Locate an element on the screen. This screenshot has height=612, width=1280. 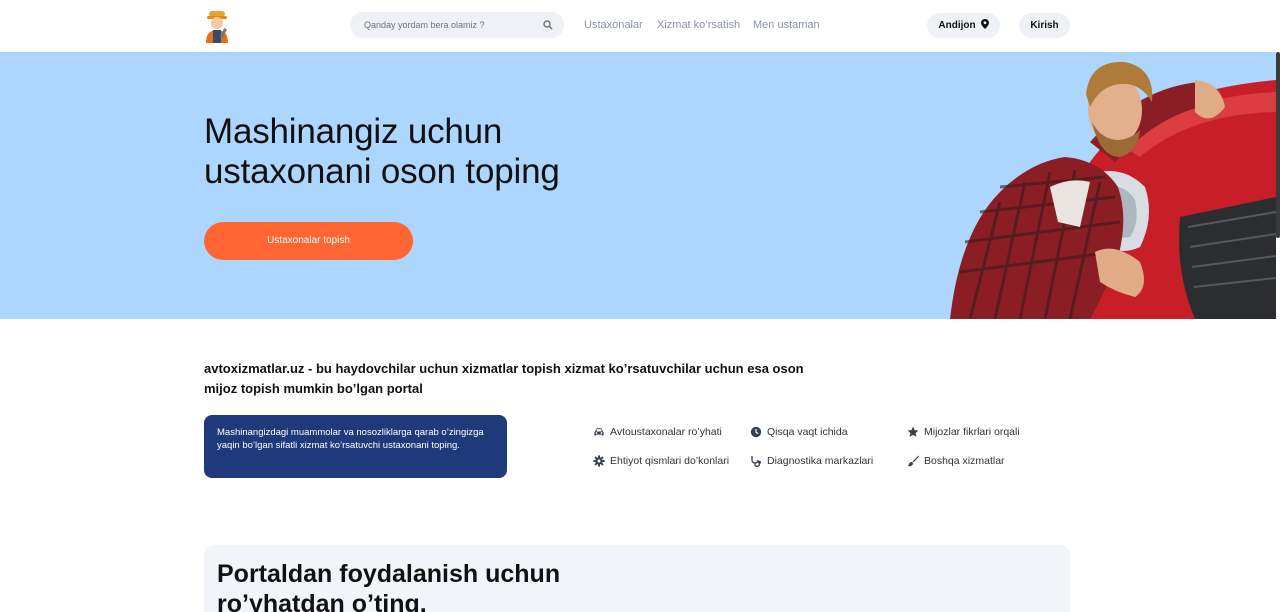
city-label: Andijon is located at coordinates (957, 25).